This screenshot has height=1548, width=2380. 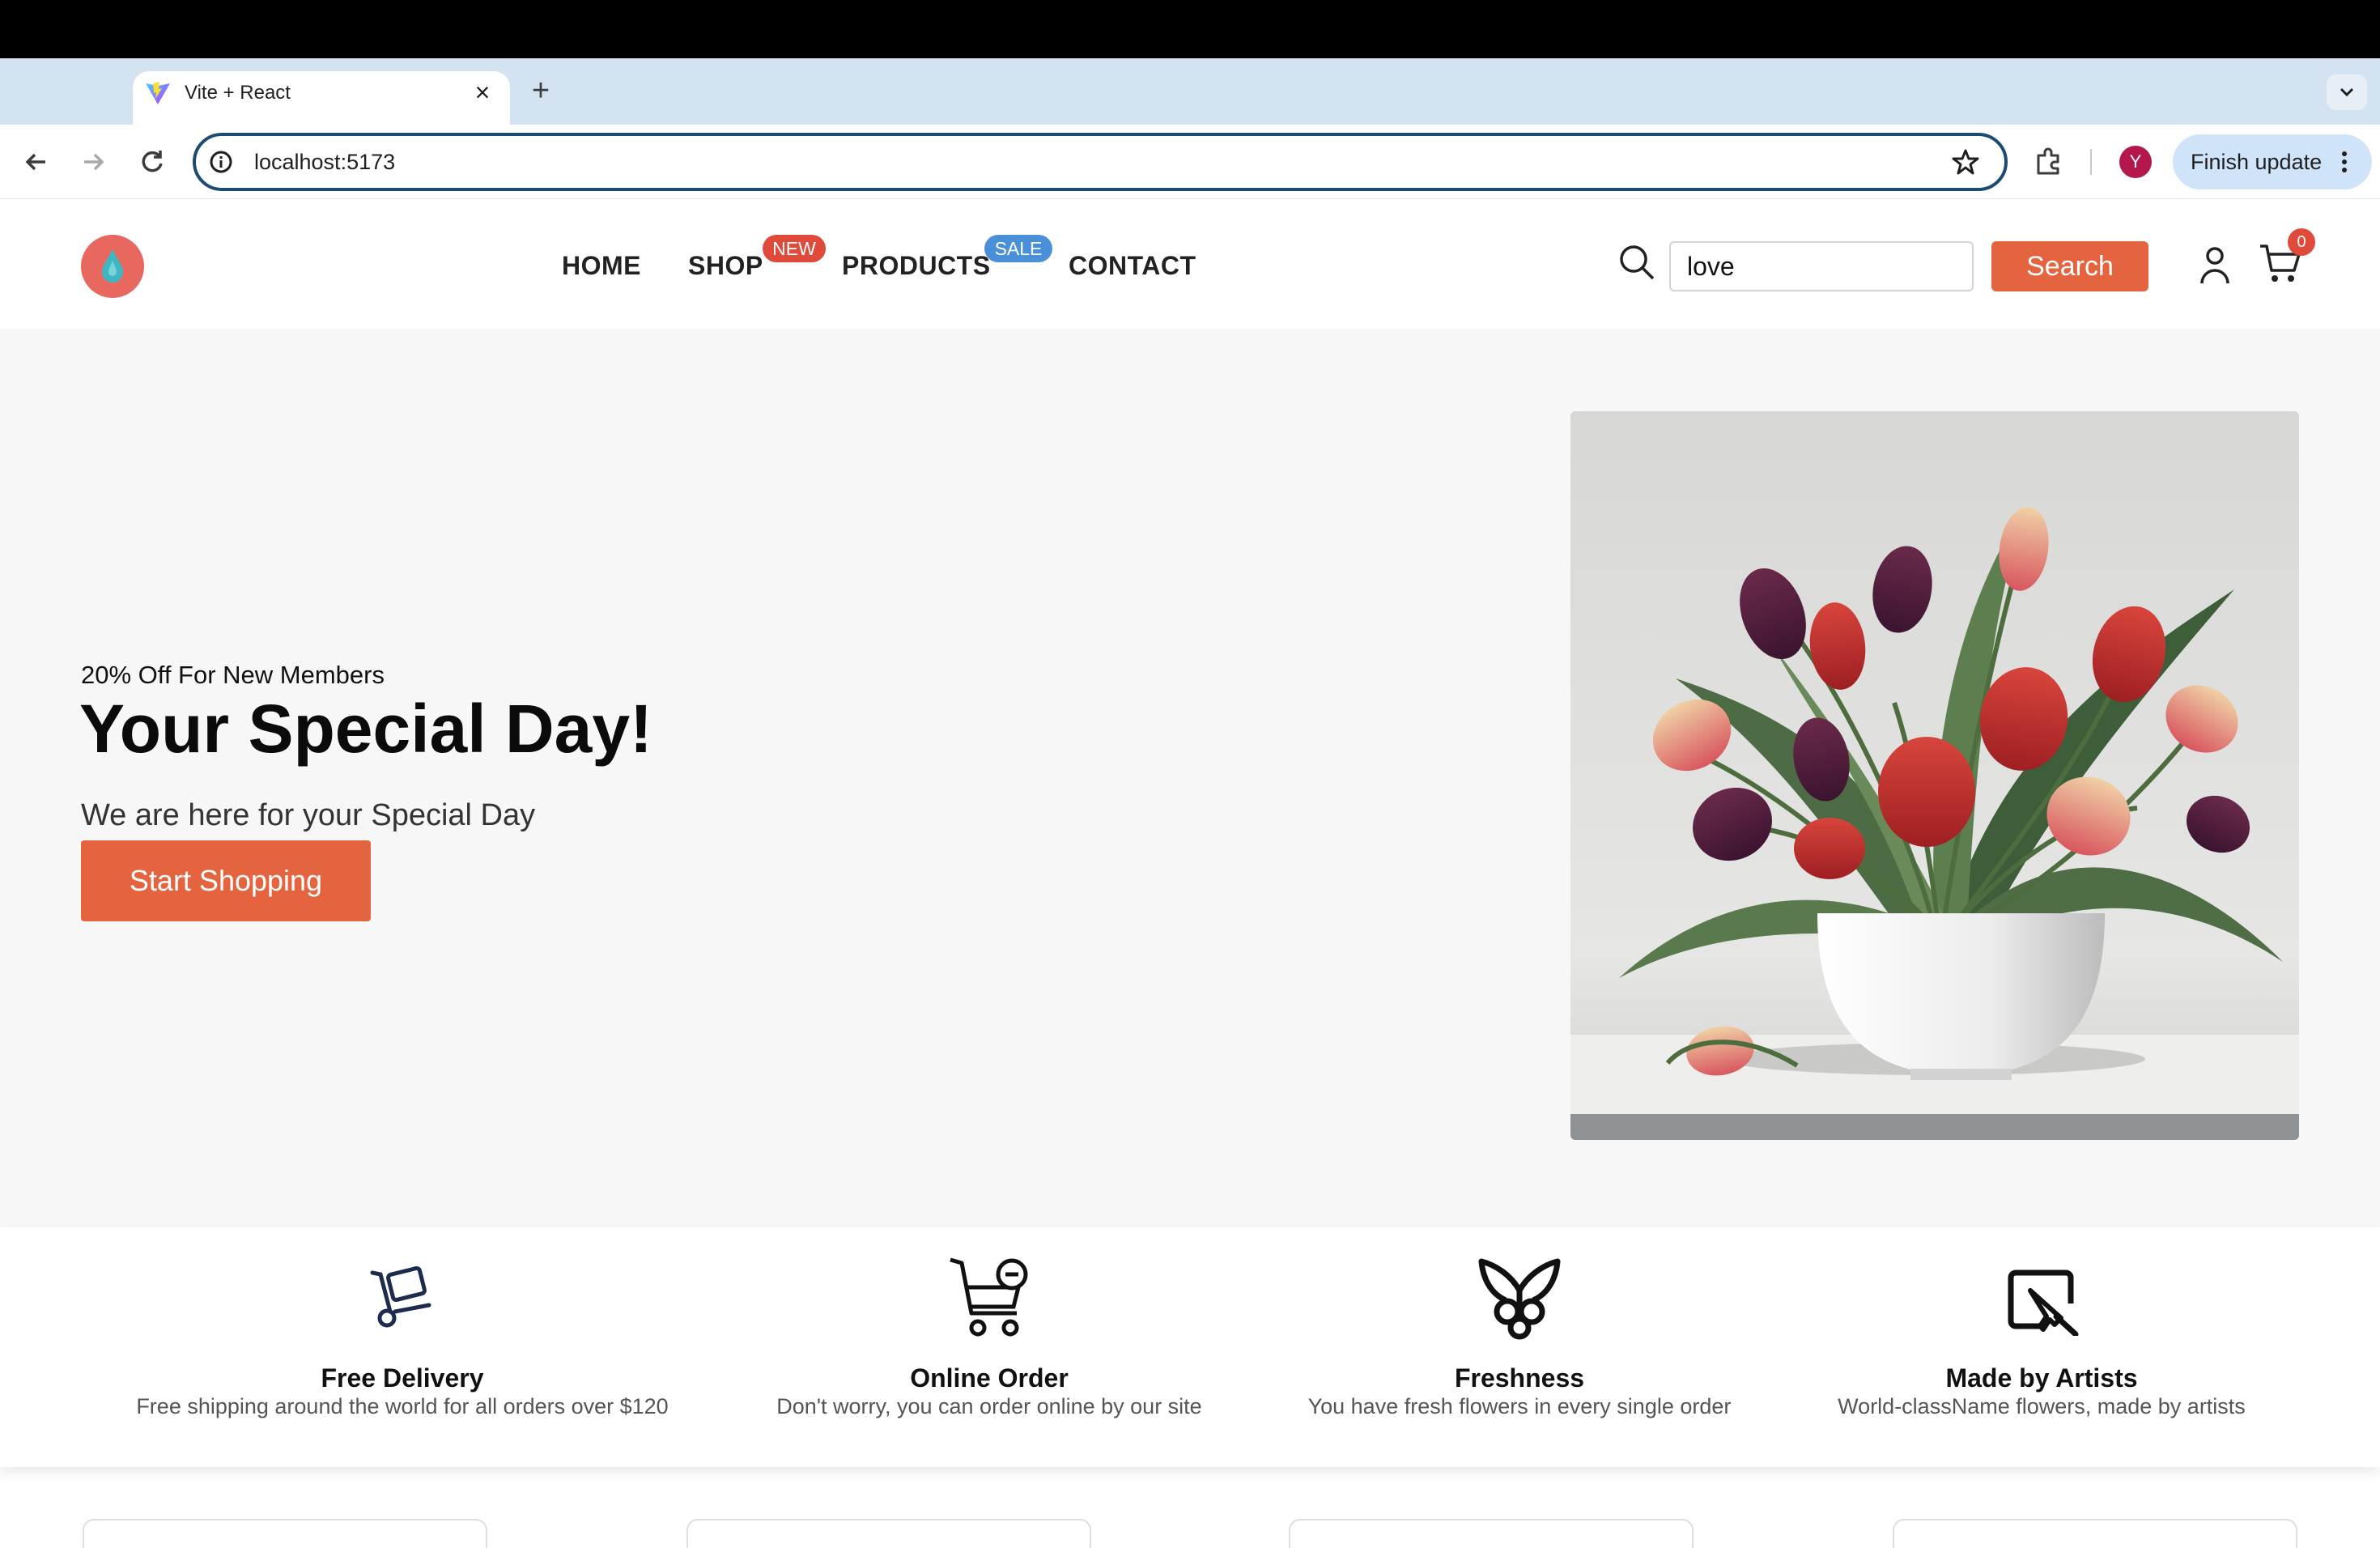 I want to click on forward-icon, so click(x=94, y=162).